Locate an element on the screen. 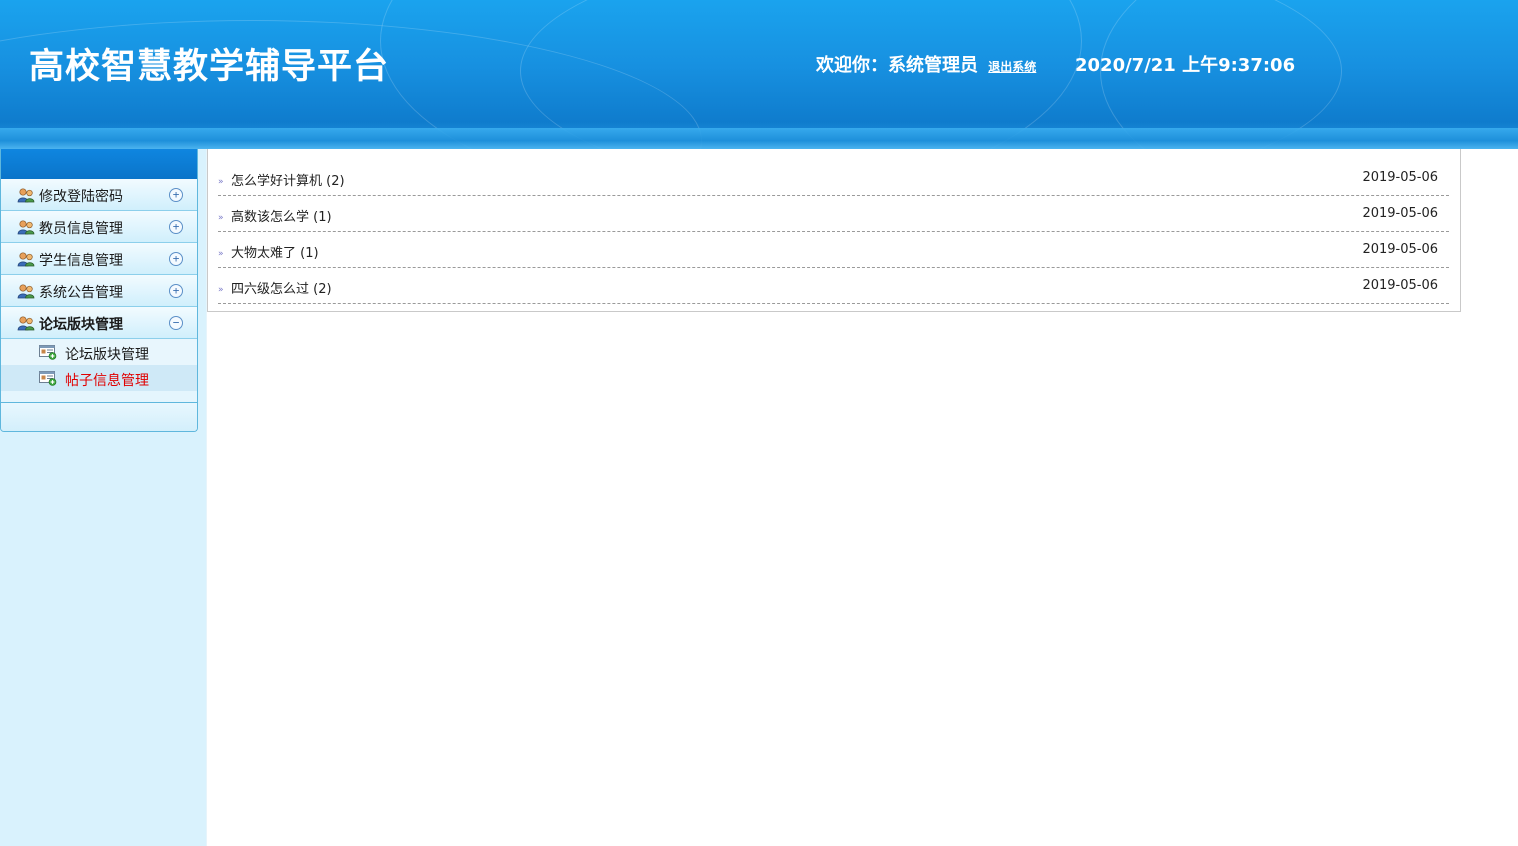  menu-footer is located at coordinates (99, 416).